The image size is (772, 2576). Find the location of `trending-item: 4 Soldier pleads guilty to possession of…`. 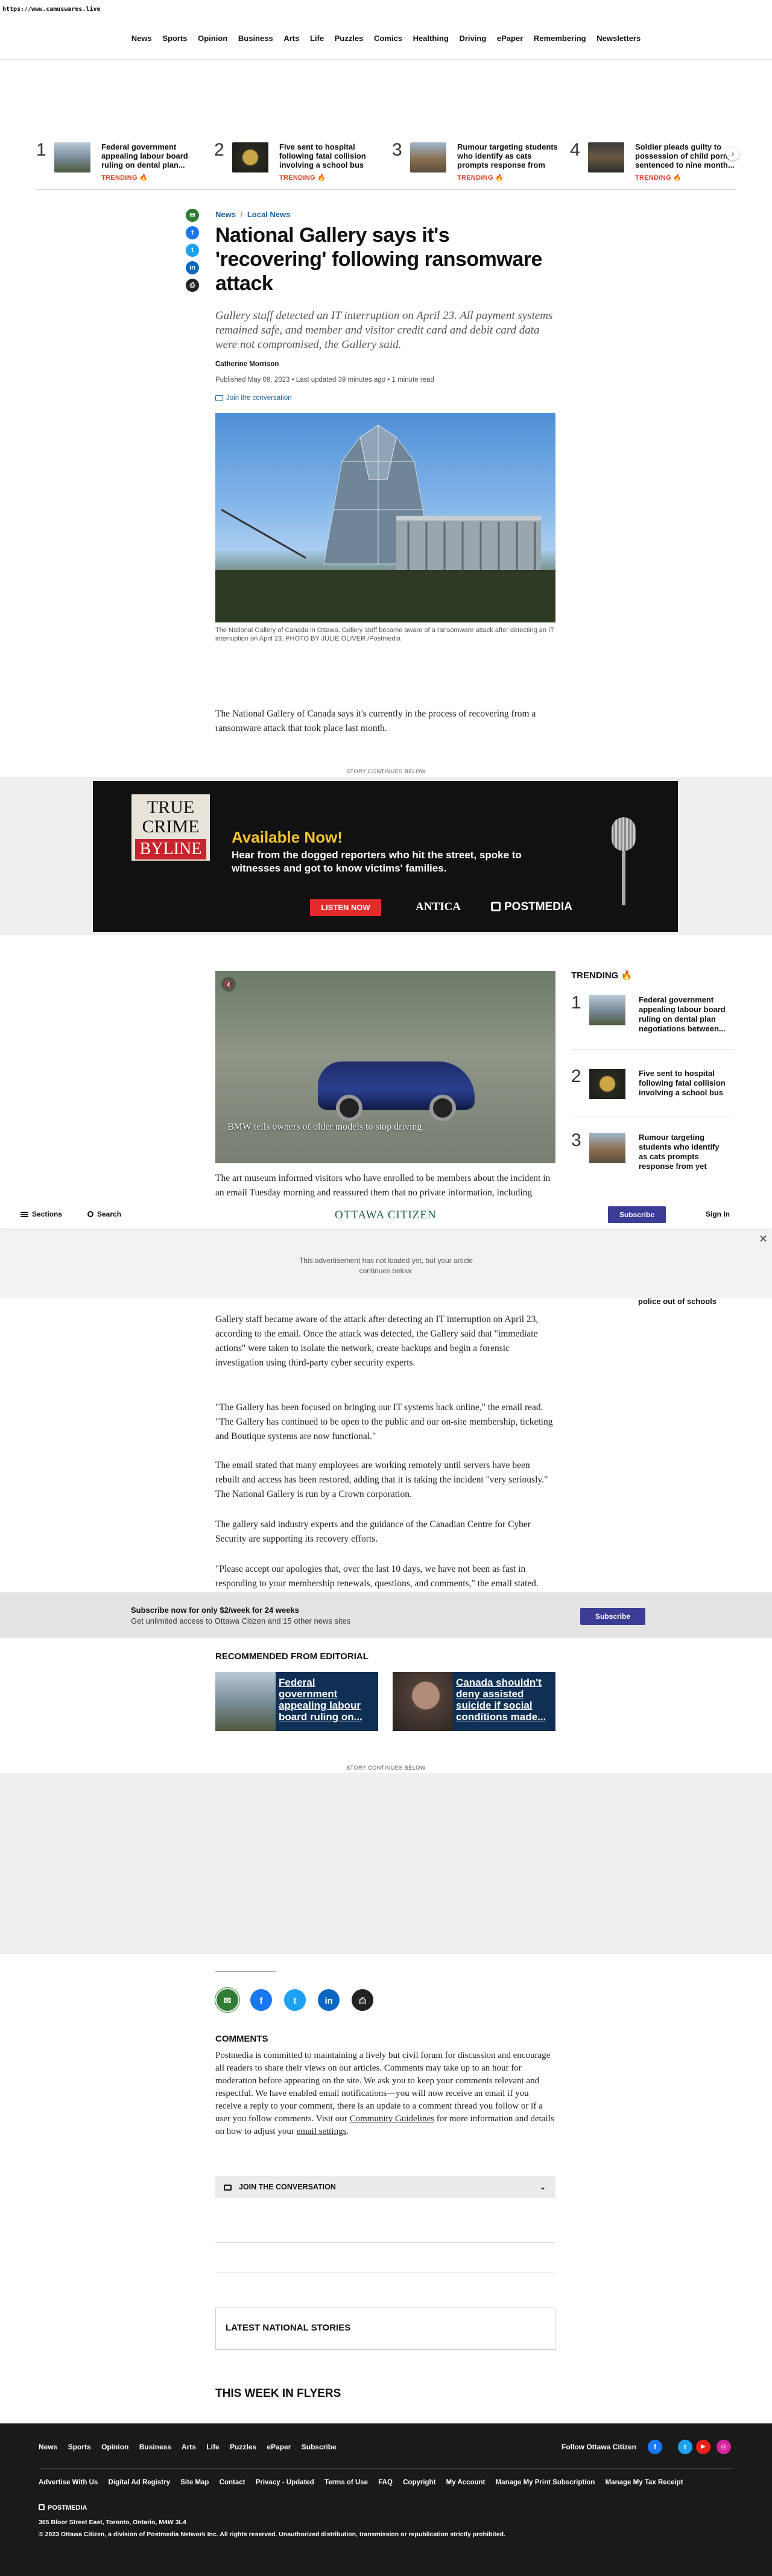

trending-item: 4 Soldier pleads guilty to possession of… is located at coordinates (657, 158).